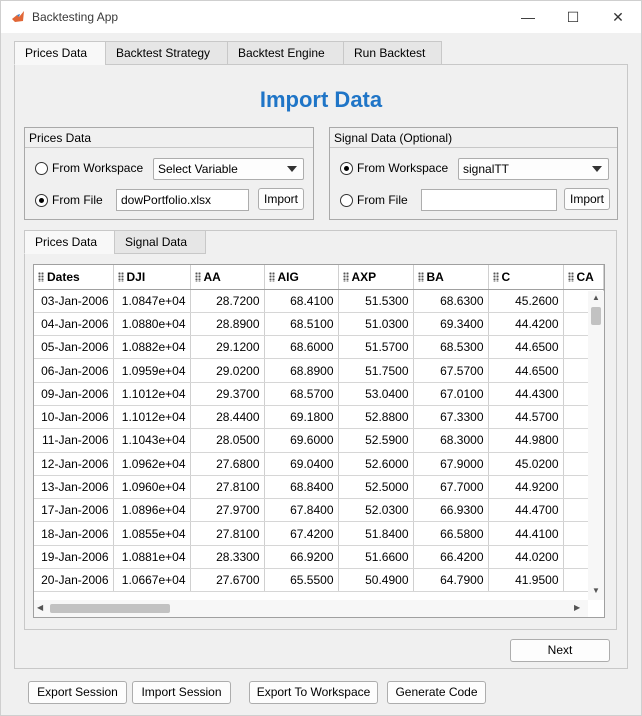 The width and height of the screenshot is (642, 716). I want to click on table-cell: 03-Jan-2006, so click(74, 301).